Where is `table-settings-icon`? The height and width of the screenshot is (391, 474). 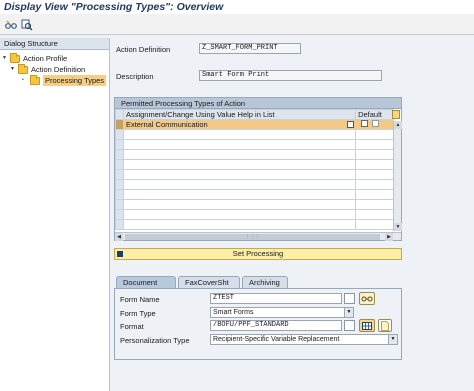 table-settings-icon is located at coordinates (396, 114).